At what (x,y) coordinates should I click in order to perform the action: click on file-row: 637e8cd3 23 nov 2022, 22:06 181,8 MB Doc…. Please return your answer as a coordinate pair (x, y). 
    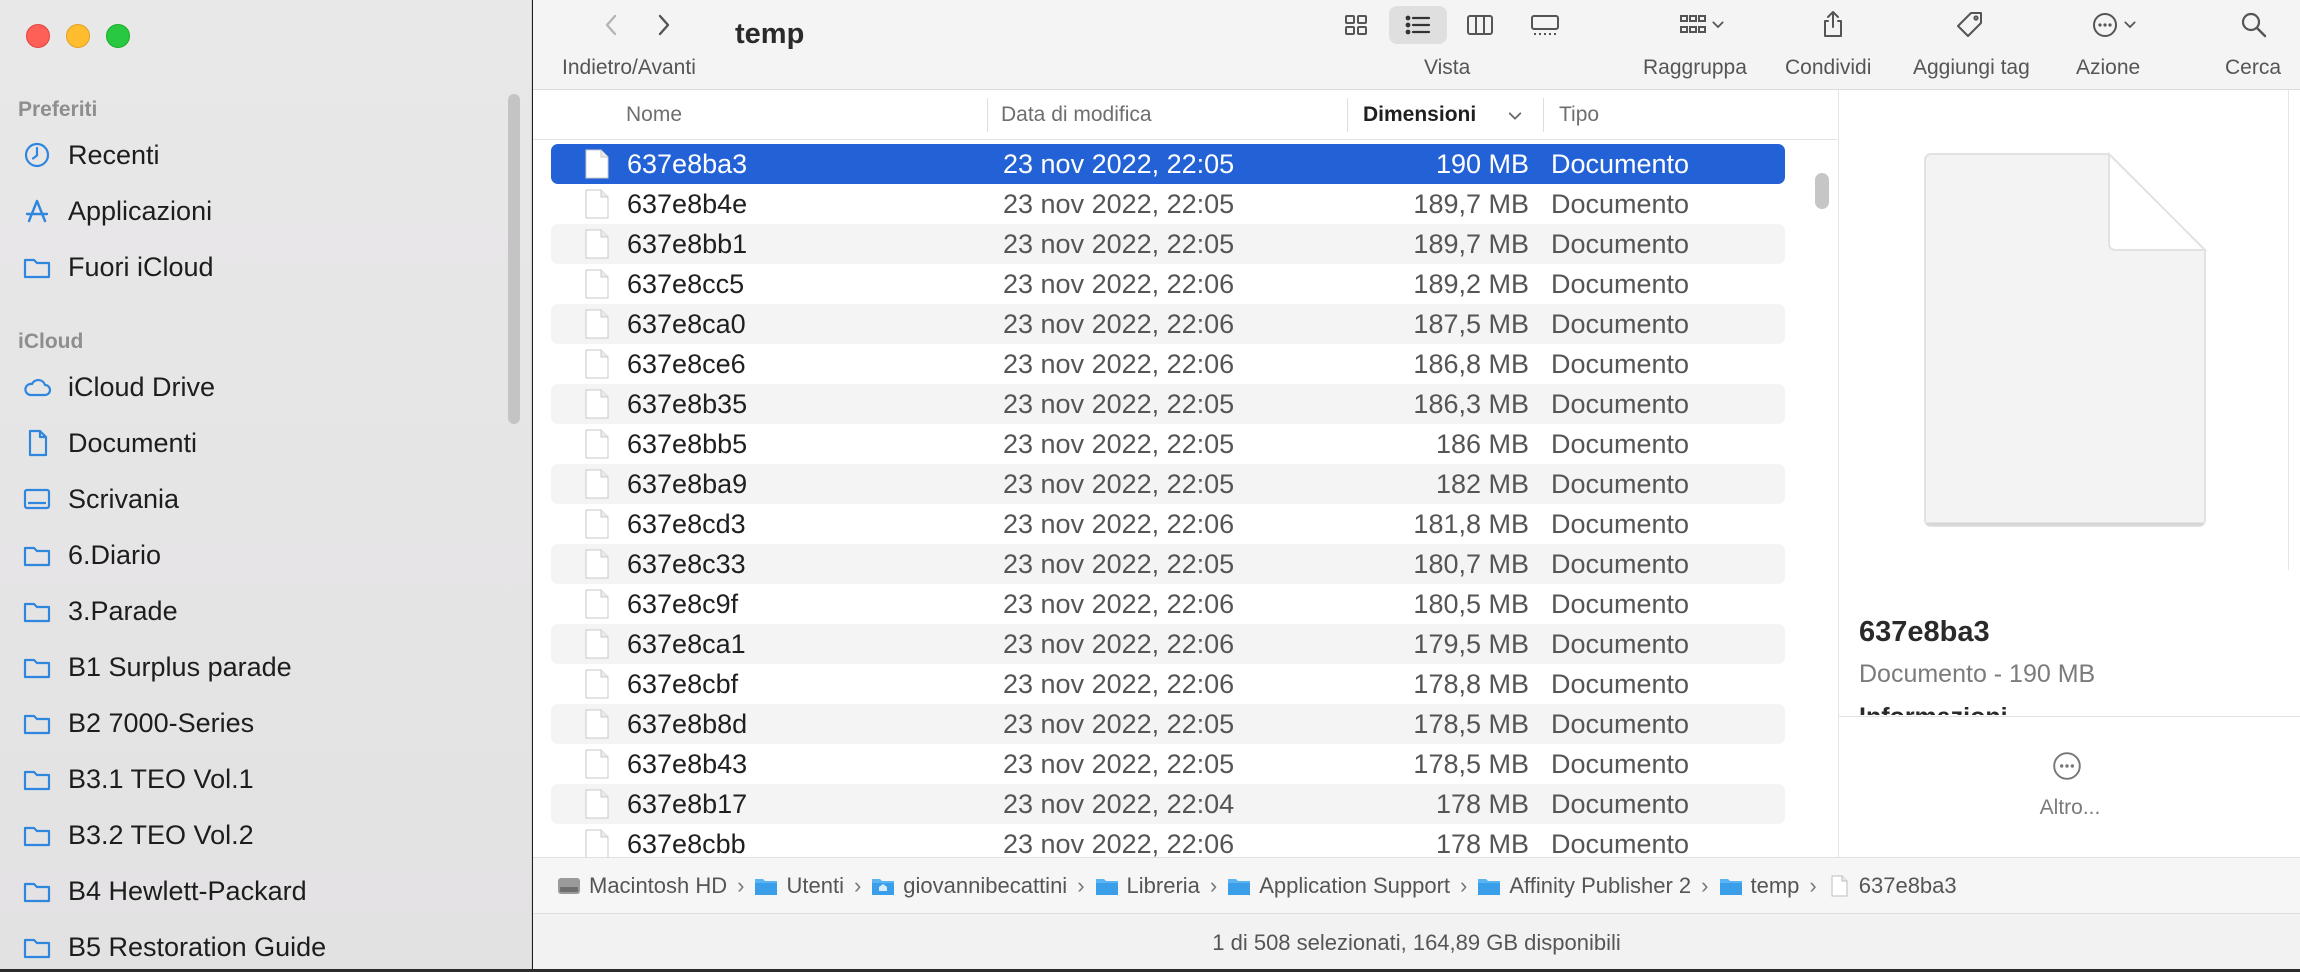
    Looking at the image, I should click on (1168, 524).